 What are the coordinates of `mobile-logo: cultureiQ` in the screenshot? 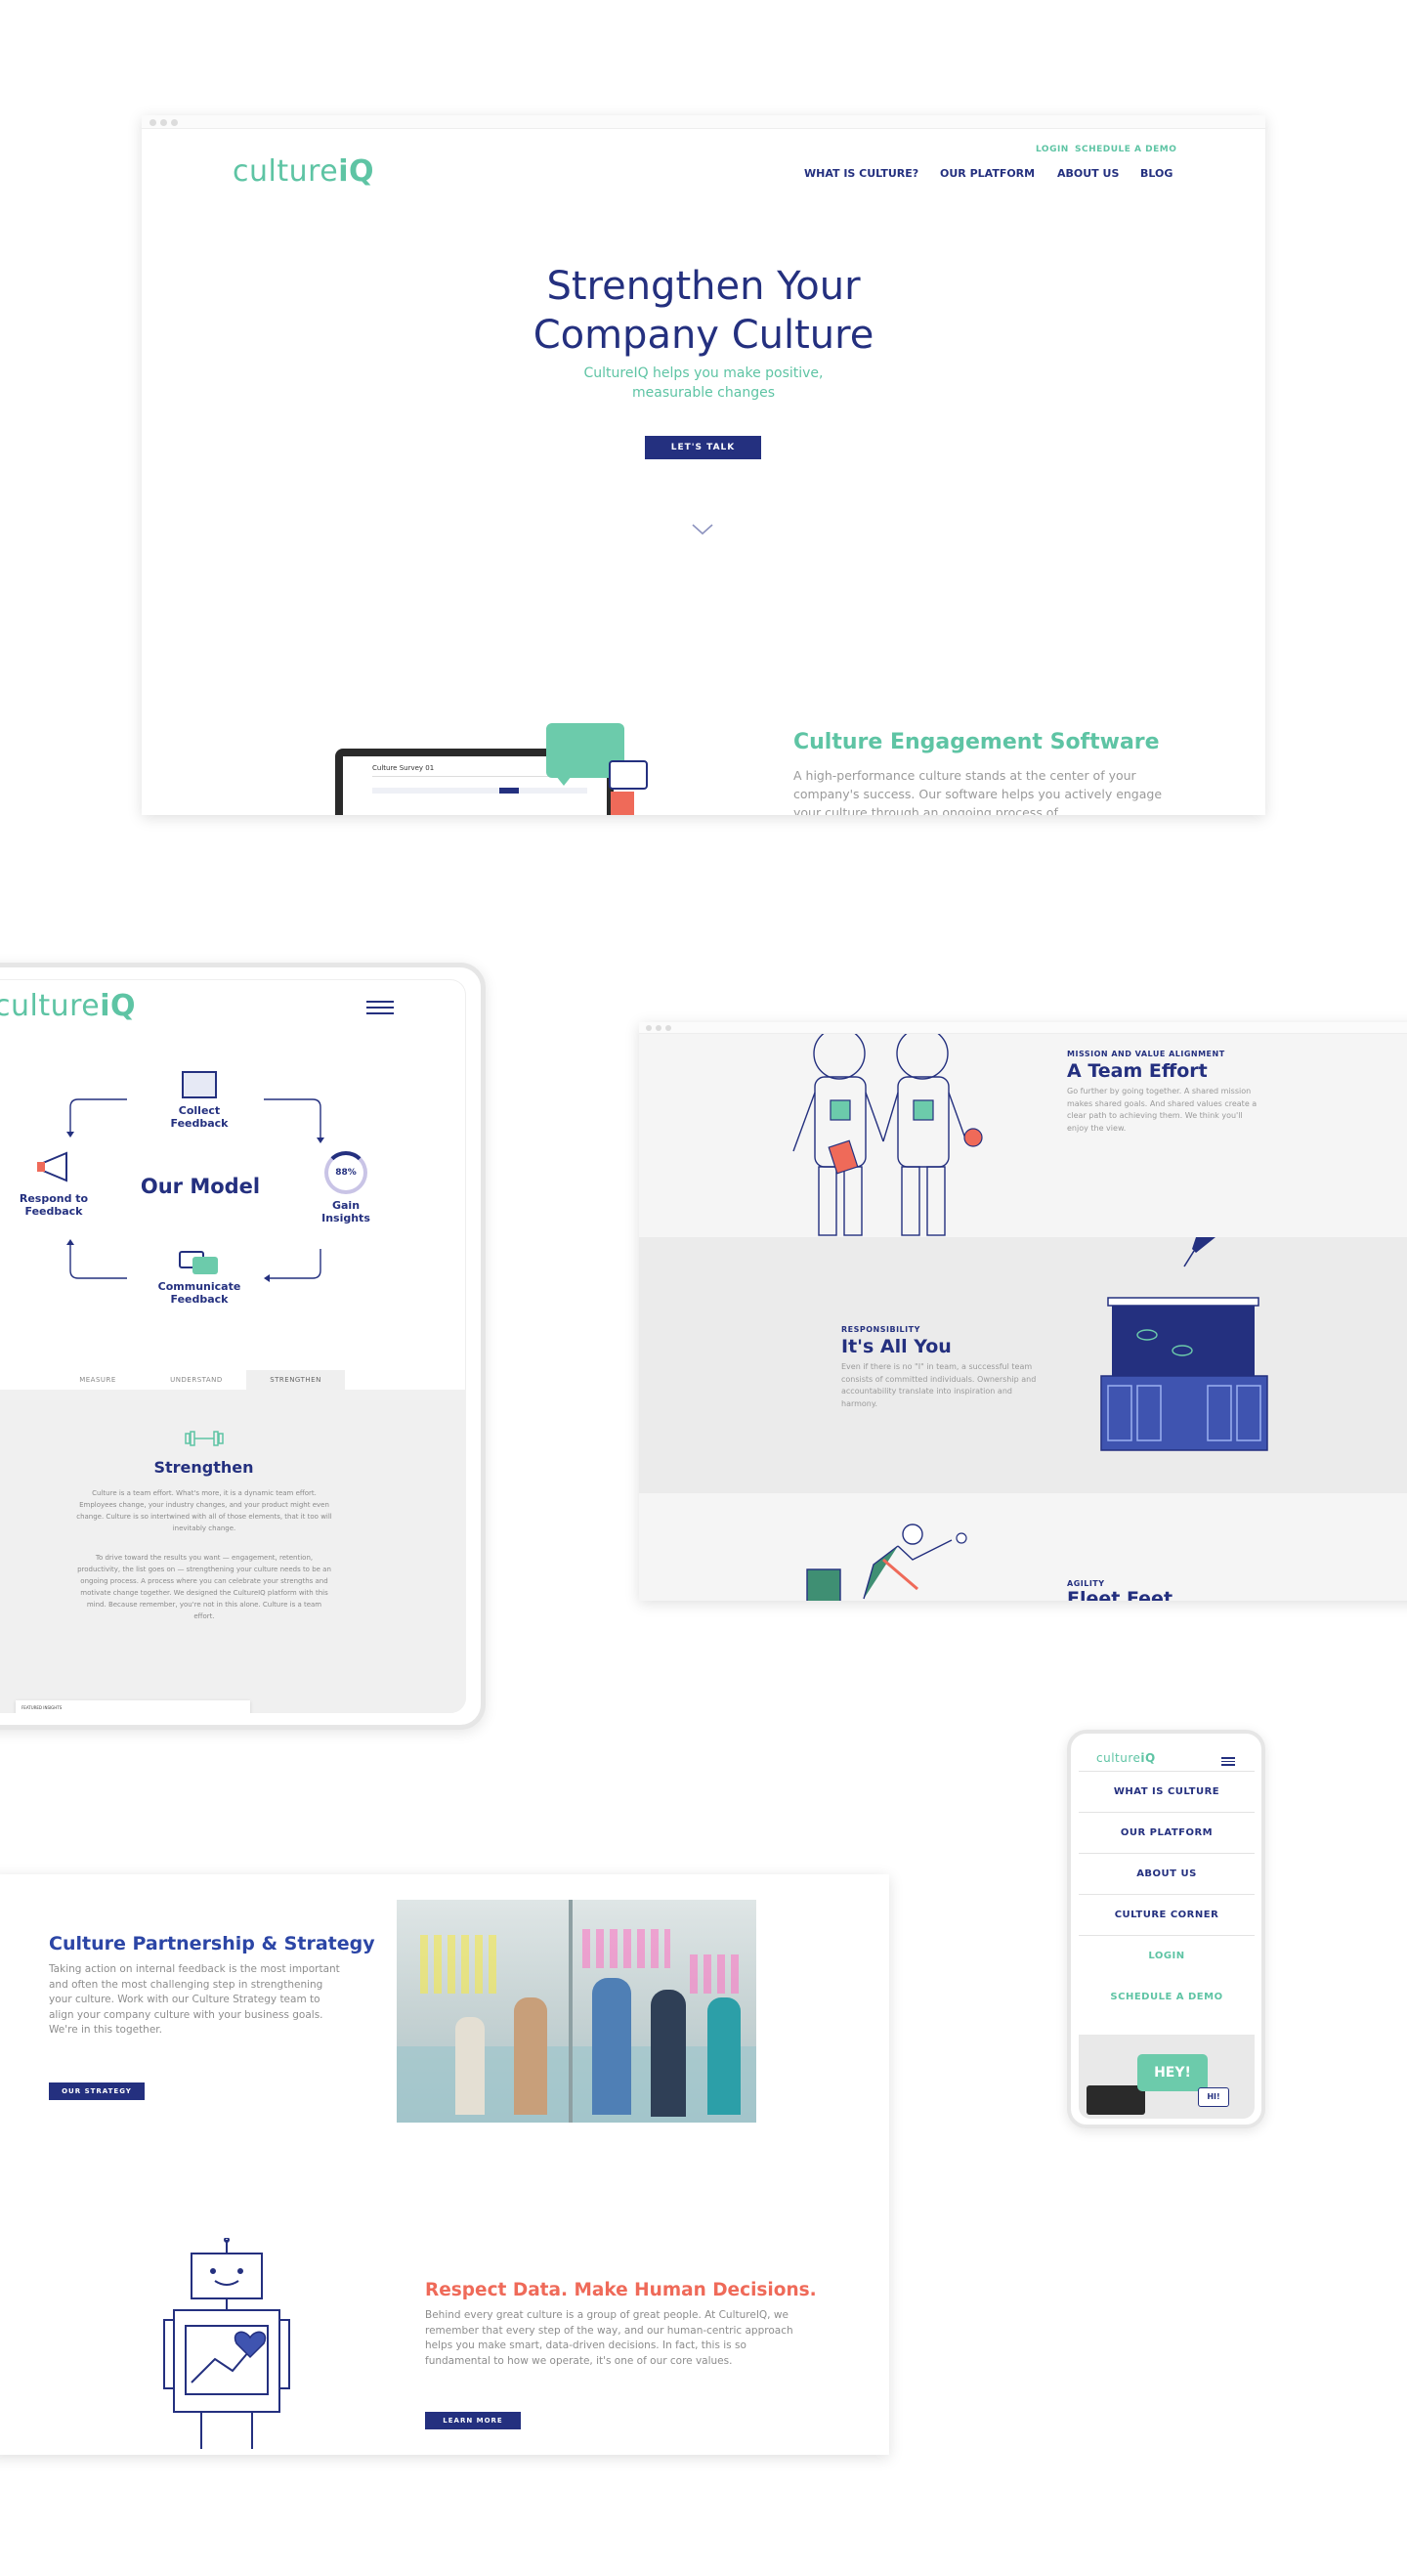 It's located at (1126, 1758).